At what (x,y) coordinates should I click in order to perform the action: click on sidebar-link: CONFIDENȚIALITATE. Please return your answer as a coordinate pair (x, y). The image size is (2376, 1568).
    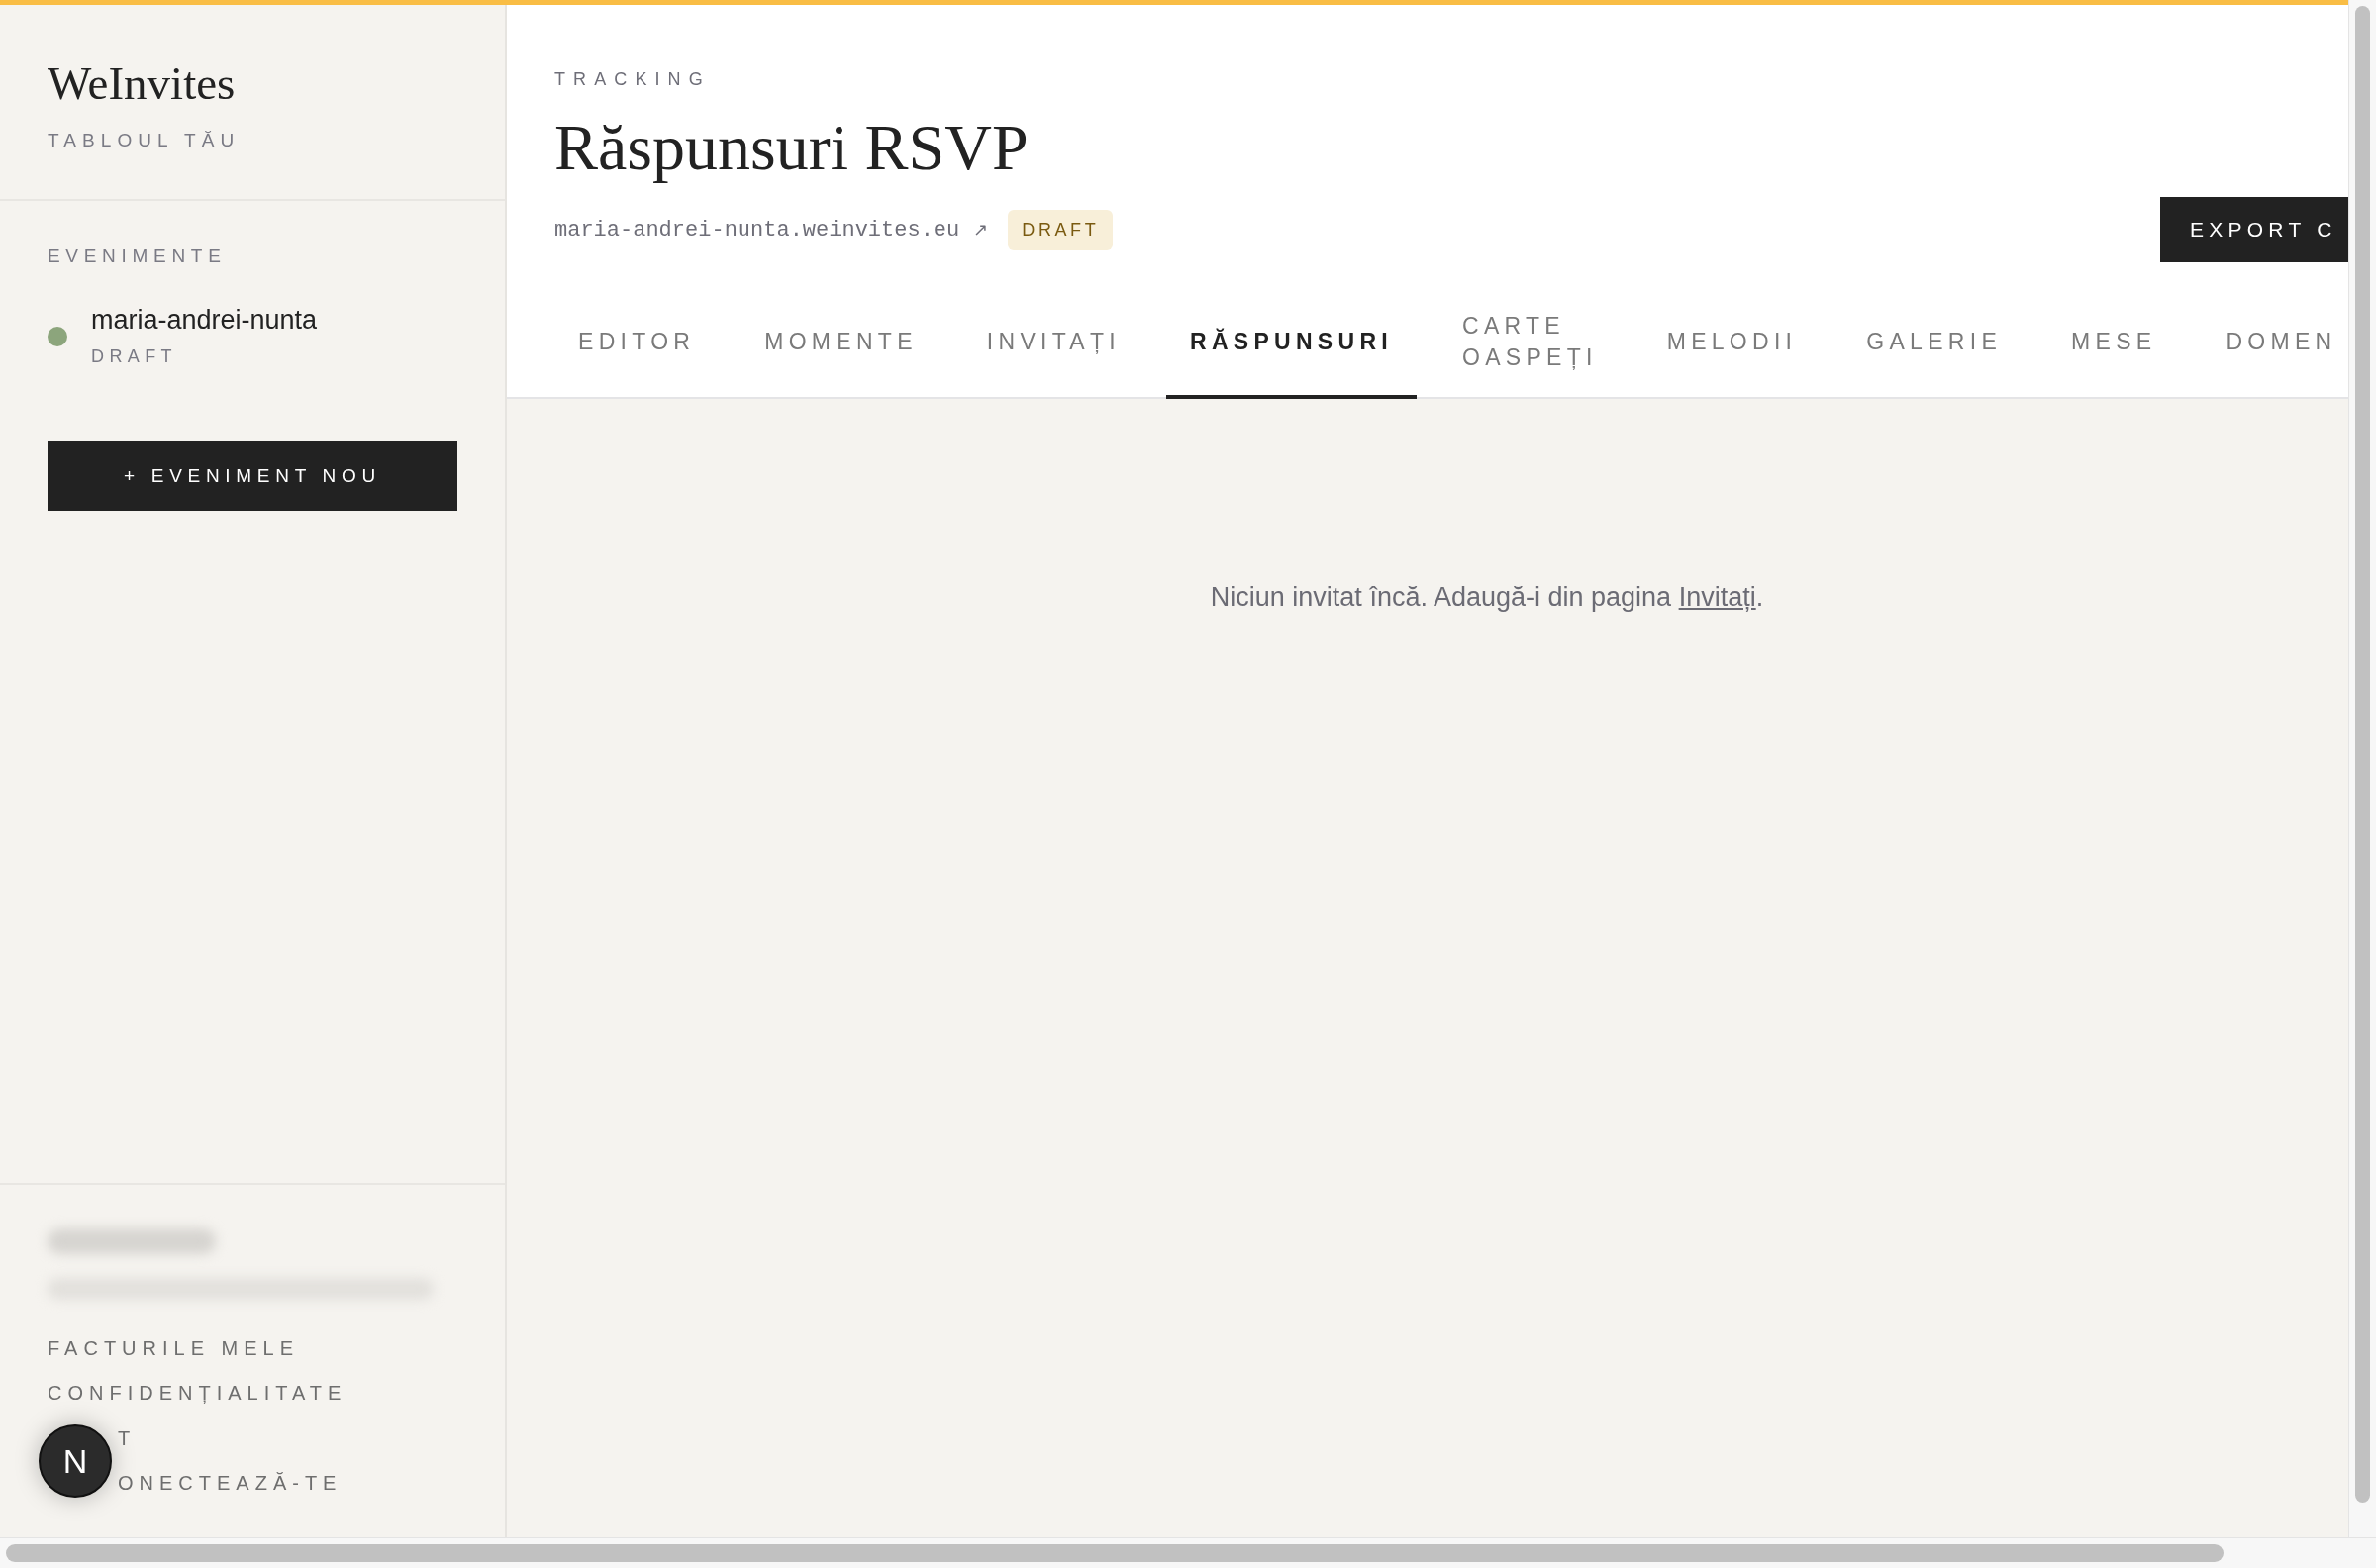
    Looking at the image, I should click on (197, 1393).